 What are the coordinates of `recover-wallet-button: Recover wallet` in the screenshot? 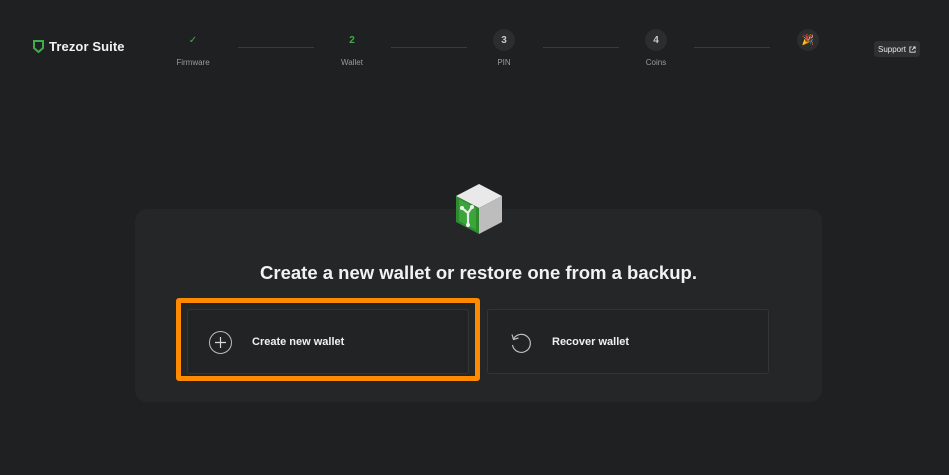 It's located at (628, 341).